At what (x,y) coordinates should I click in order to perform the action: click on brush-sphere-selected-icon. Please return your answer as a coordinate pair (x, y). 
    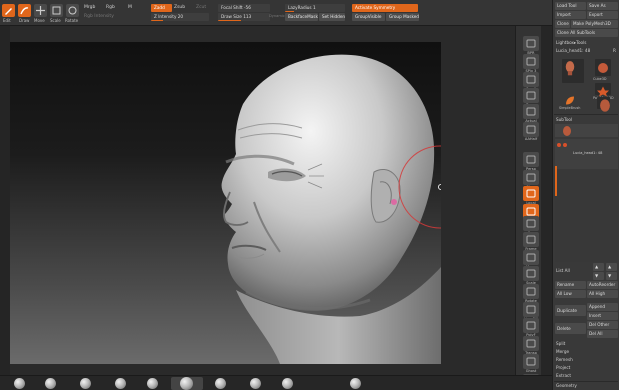
    Looking at the image, I should click on (186, 383).